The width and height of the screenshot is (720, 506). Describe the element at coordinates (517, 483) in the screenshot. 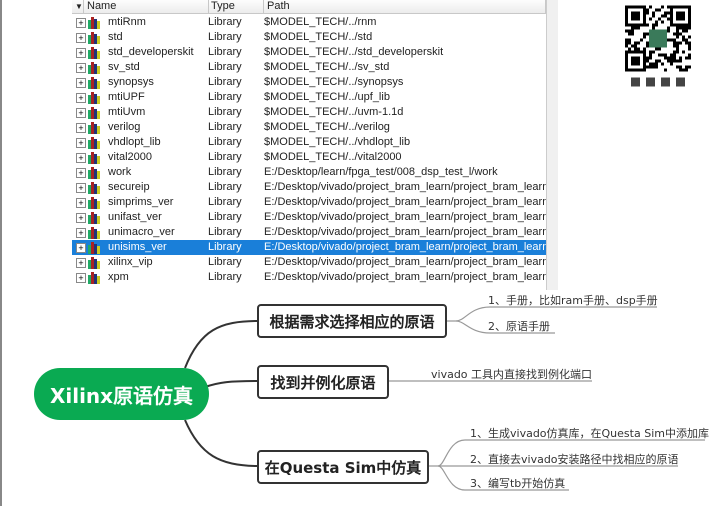

I see `leaf-write-tb: 3、编写tb开始仿真` at that location.